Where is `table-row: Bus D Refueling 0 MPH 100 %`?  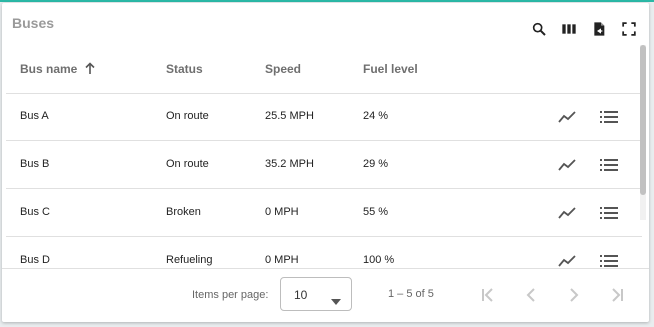 table-row: Bus D Refueling 0 MPH 100 % is located at coordinates (324, 252).